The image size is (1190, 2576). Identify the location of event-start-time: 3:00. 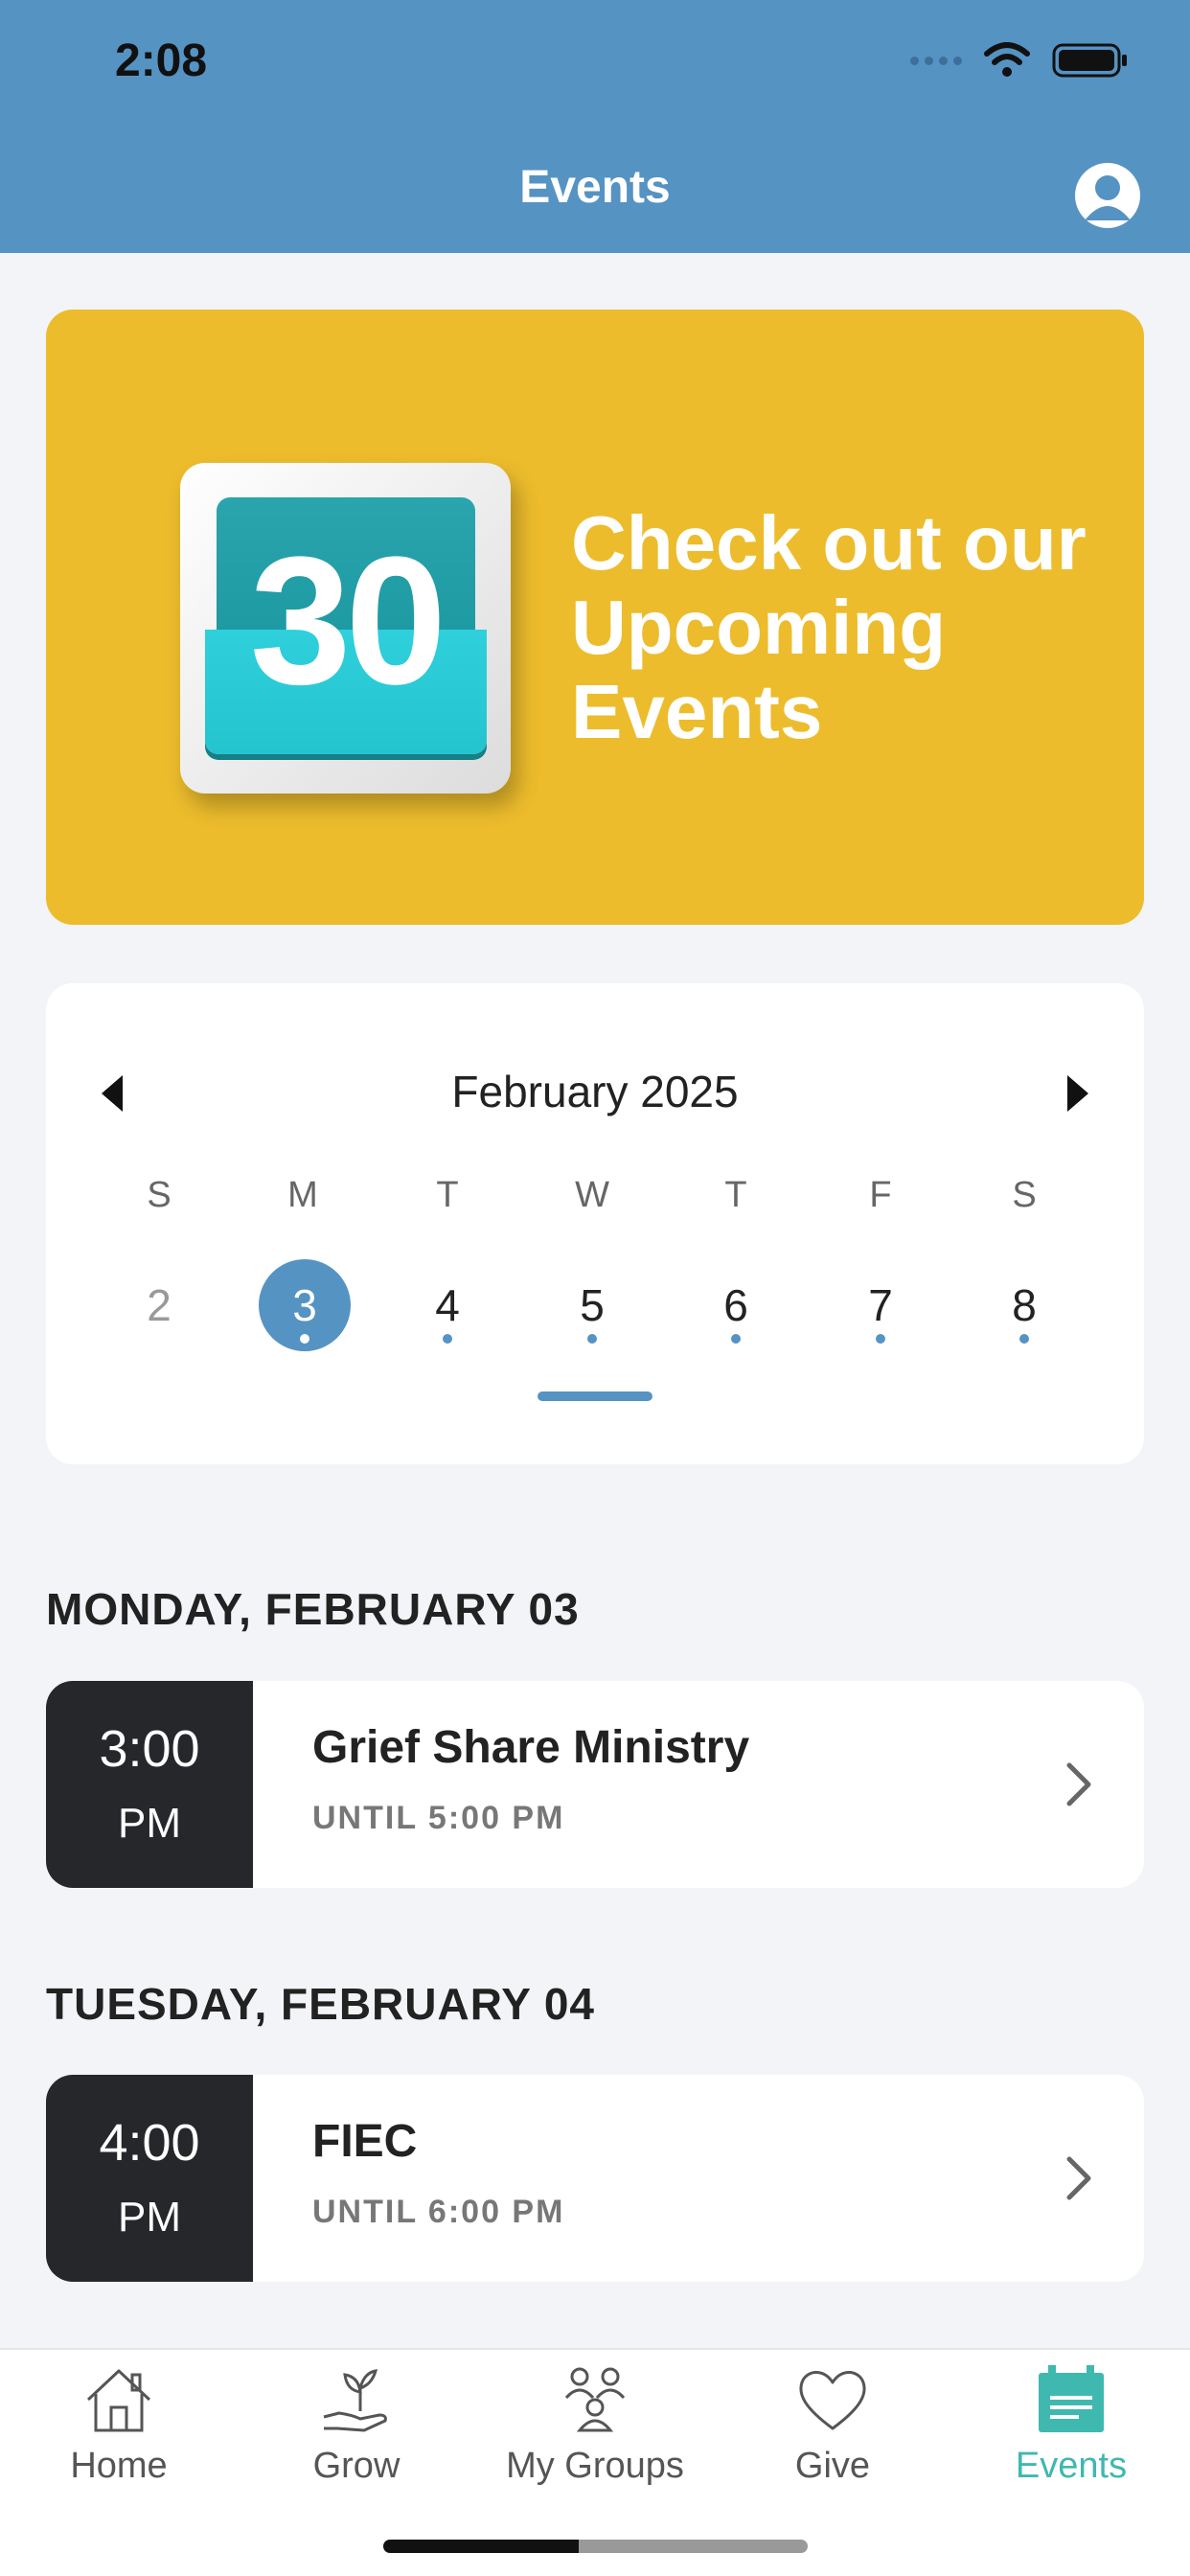
(150, 1749).